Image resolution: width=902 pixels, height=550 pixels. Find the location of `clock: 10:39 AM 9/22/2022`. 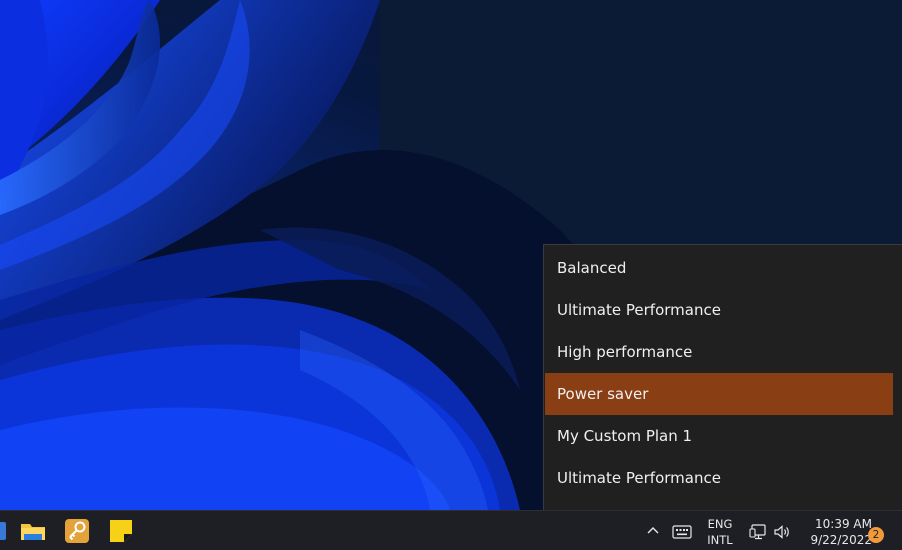

clock: 10:39 AM 9/22/2022 is located at coordinates (836, 532).